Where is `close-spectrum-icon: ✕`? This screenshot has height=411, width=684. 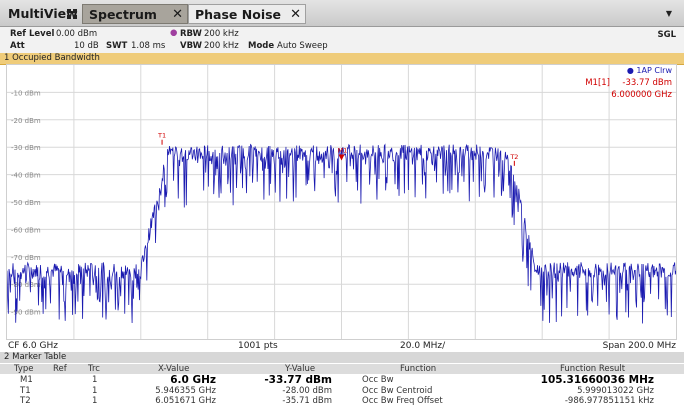
close-spectrum-icon: ✕ is located at coordinates (177, 15).